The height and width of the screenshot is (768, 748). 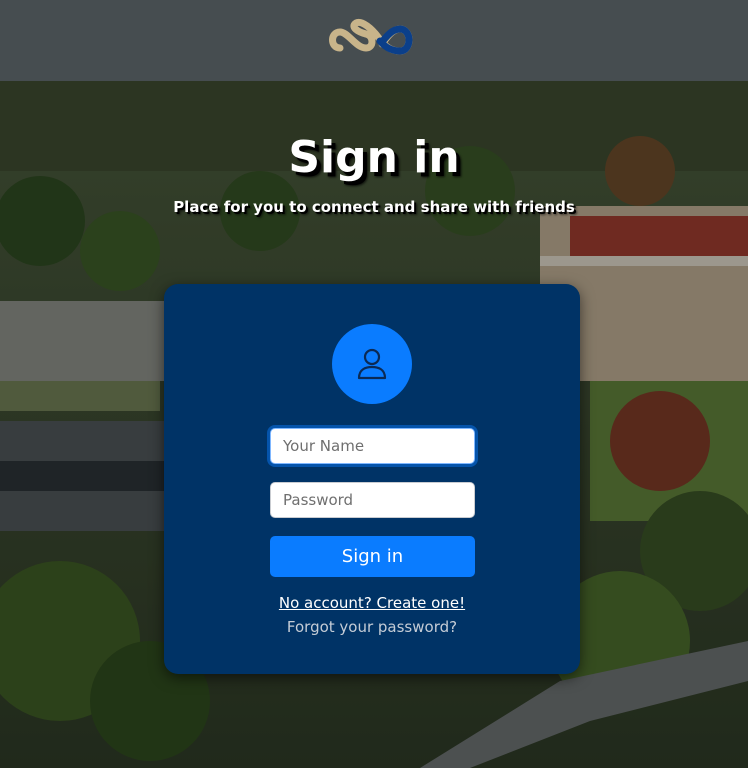 I want to click on avatar, so click(x=372, y=364).